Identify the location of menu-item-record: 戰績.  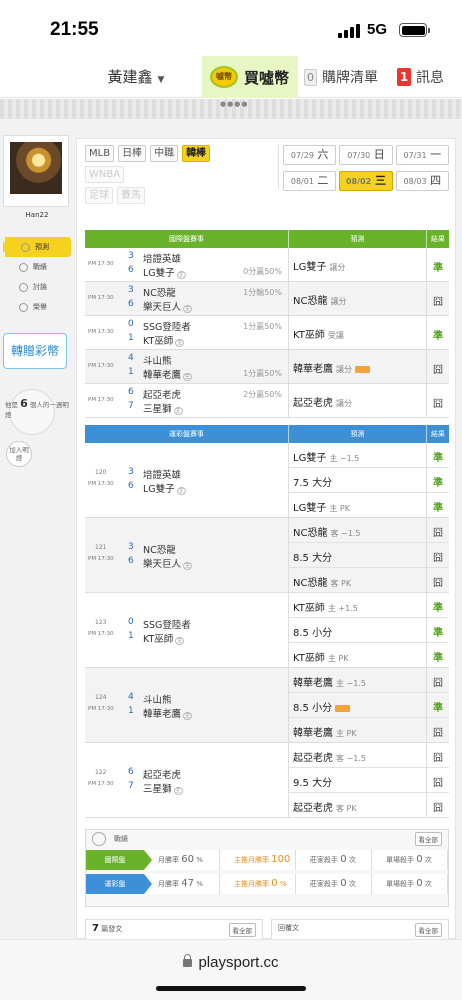
(37, 267).